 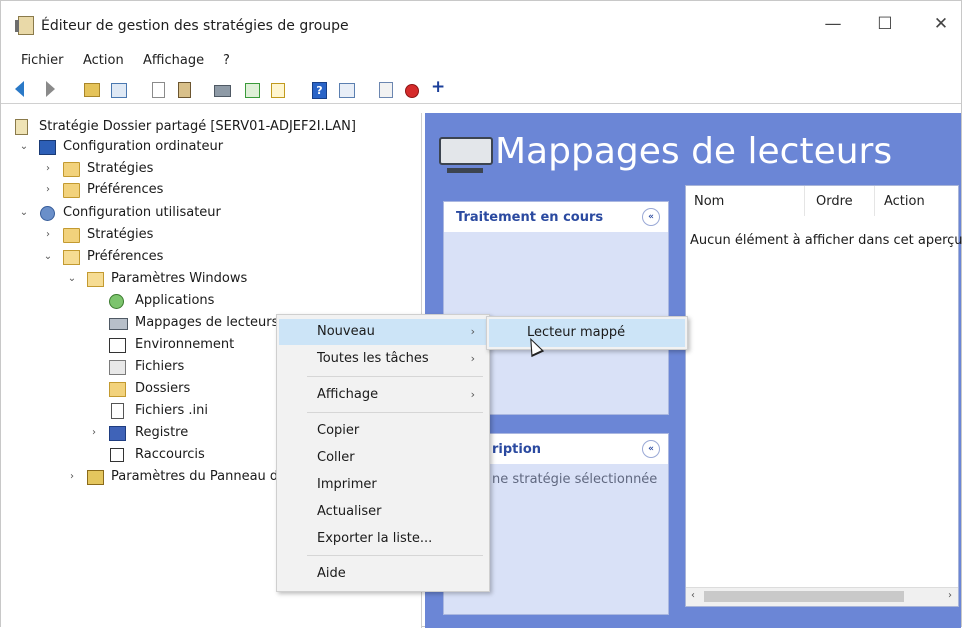 I want to click on paste-icon, so click(x=184, y=90).